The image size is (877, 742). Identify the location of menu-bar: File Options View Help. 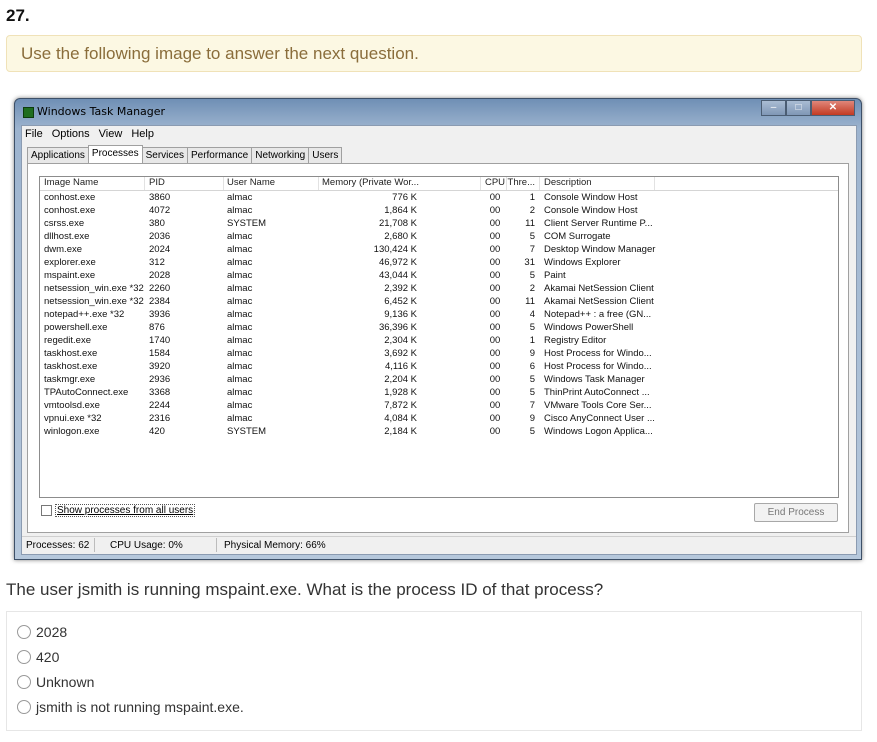
(89, 134).